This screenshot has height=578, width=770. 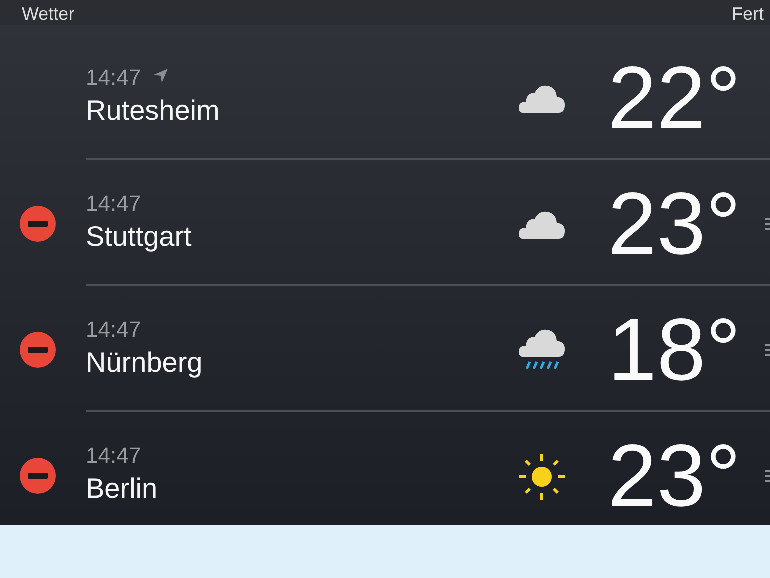 What do you see at coordinates (675, 97) in the screenshot?
I see `temperature: 22°` at bounding box center [675, 97].